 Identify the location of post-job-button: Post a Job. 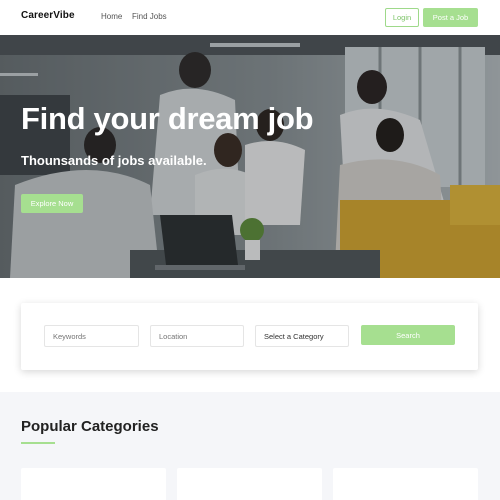
(450, 17).